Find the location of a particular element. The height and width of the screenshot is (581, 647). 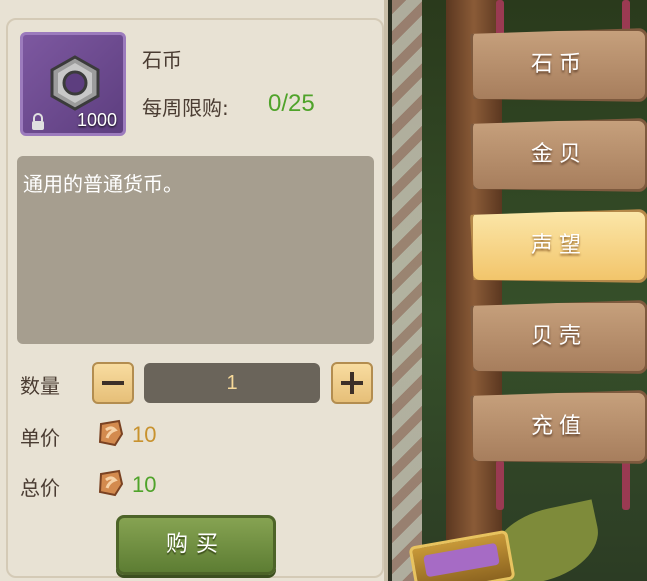

unit-price-value: 10 is located at coordinates (144, 434).